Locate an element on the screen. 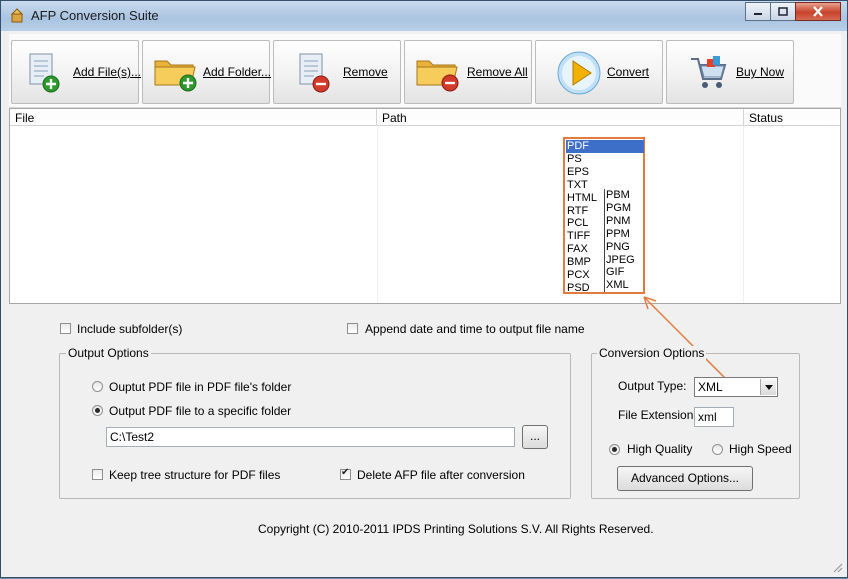  maximize-icon is located at coordinates (783, 11).